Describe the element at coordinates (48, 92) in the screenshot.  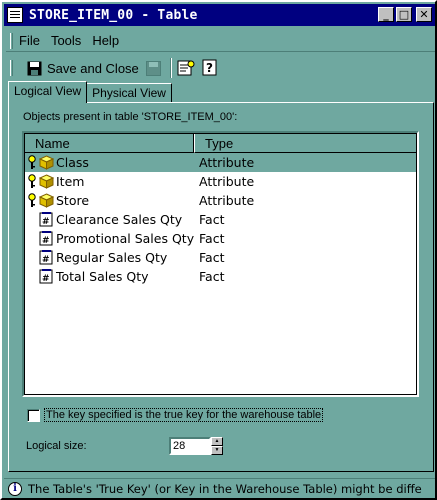
I see `tab-logical-view: Logical View` at that location.